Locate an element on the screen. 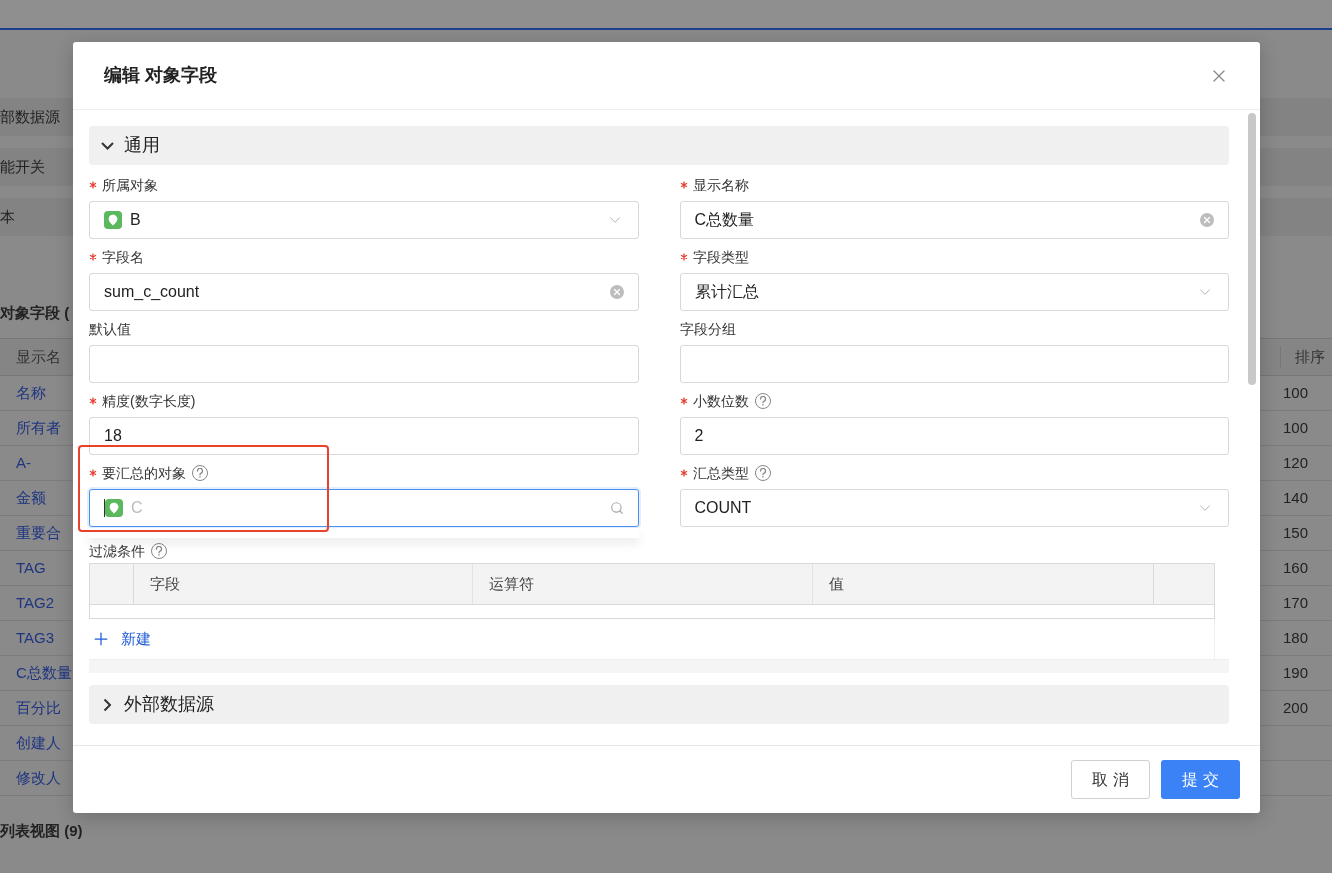 This screenshot has width=1332, height=873. scrollbar-thumb is located at coordinates (1252, 249).